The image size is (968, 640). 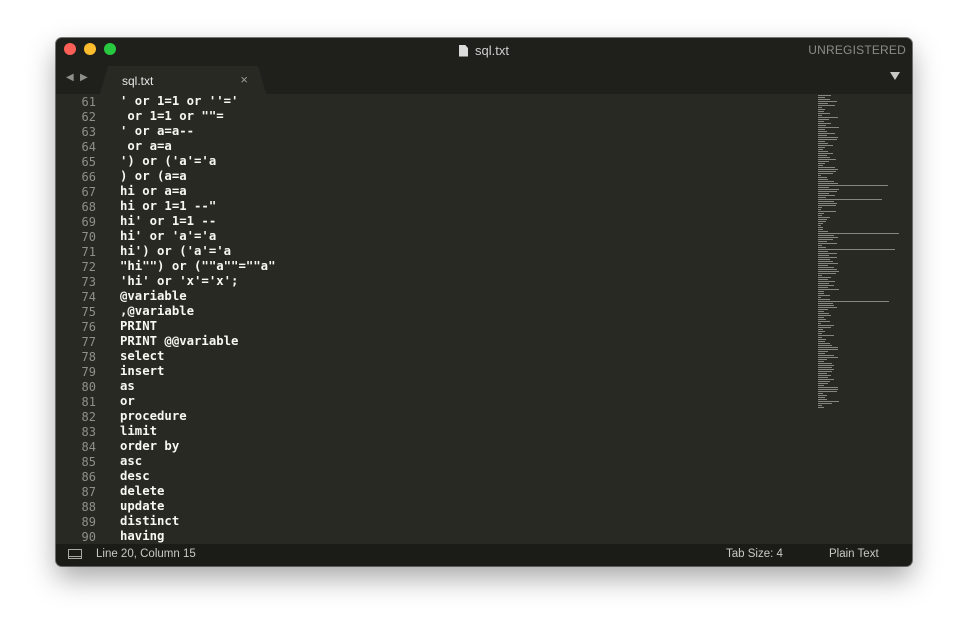 I want to click on code-line: insert, so click(x=142, y=371).